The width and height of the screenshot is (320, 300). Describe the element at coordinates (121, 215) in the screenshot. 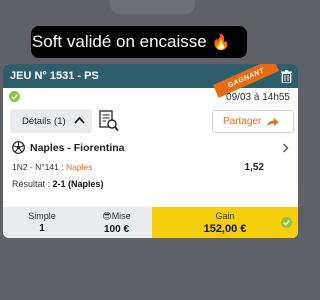

I see `stake-label: Mise` at that location.